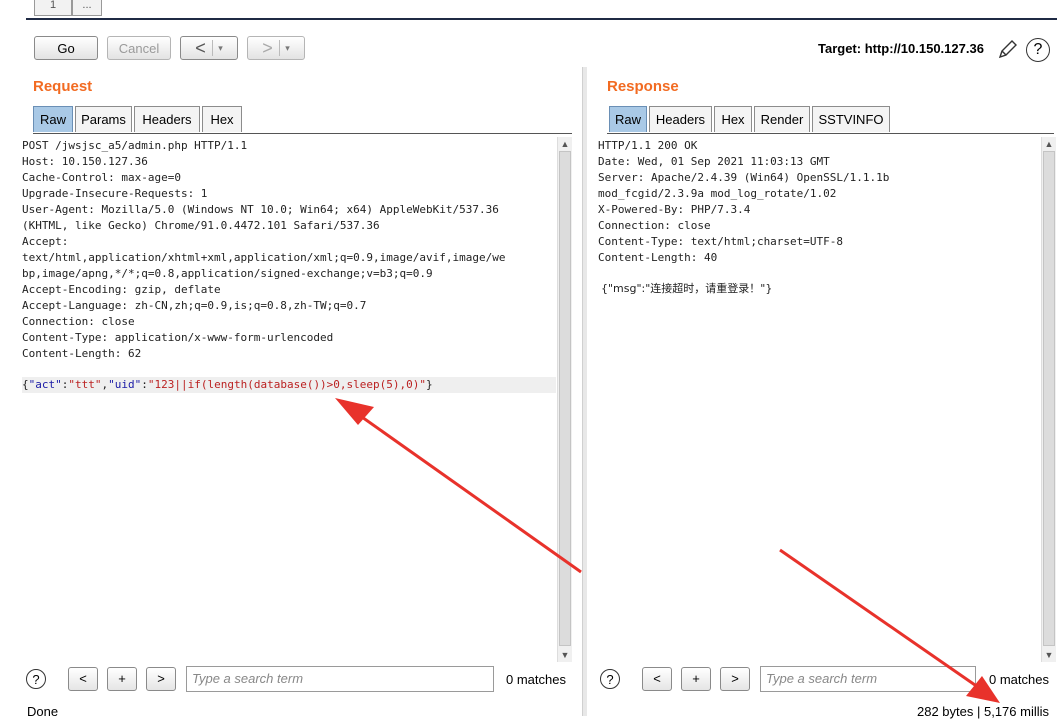  What do you see at coordinates (466, 491) in the screenshot?
I see `annotation-arrow-request` at bounding box center [466, 491].